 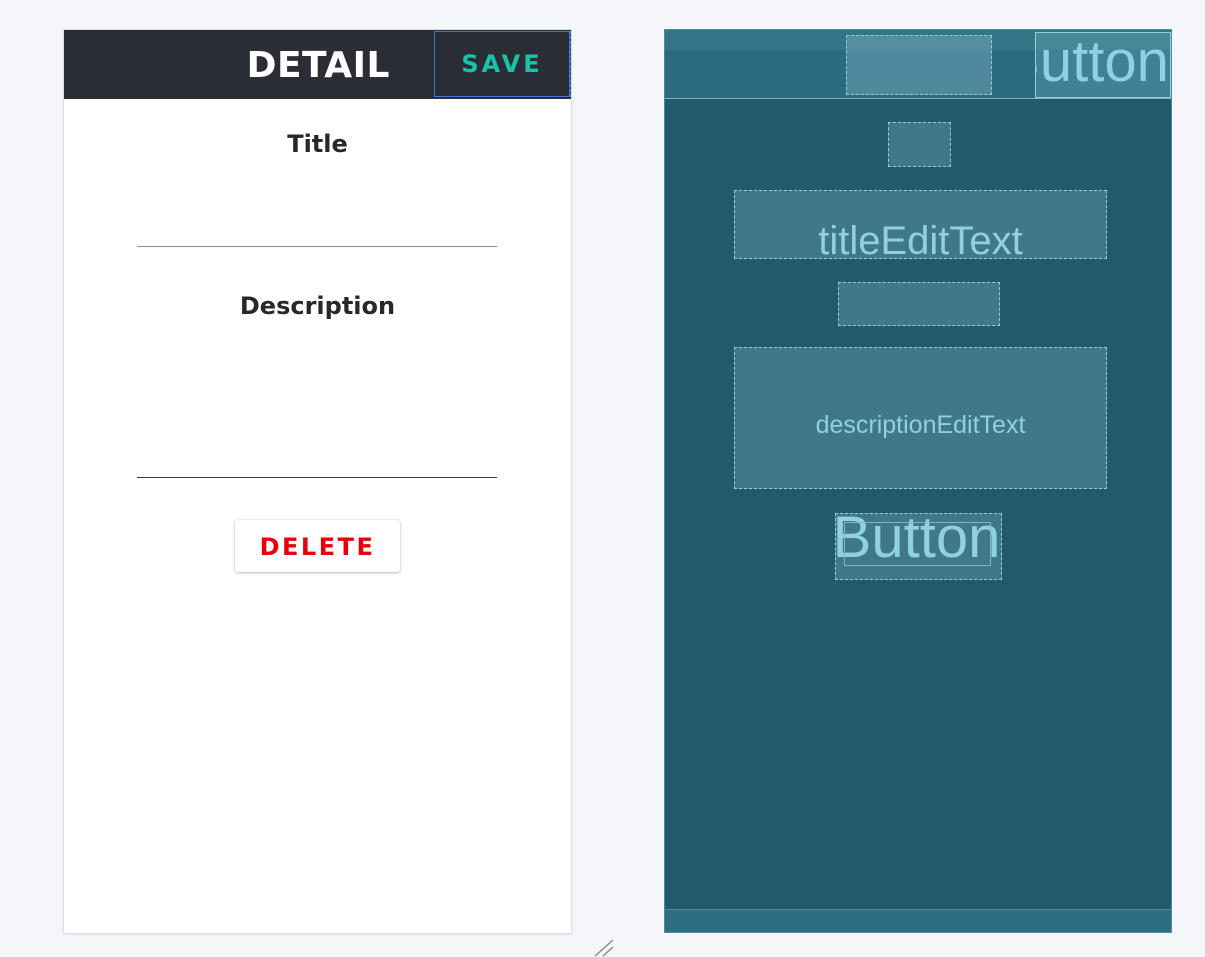 I want to click on blueprint-description-edit-text: descriptionEditText, so click(x=920, y=418).